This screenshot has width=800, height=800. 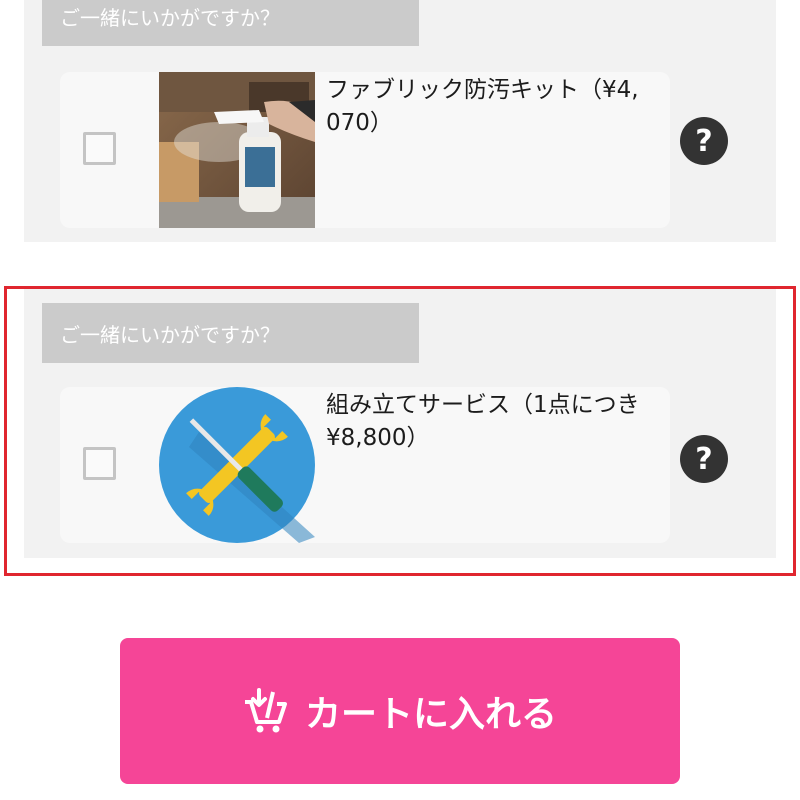 What do you see at coordinates (365, 465) in the screenshot?
I see `product-card-assembly: 組み立てサービス（1点につき ¥8,800）` at bounding box center [365, 465].